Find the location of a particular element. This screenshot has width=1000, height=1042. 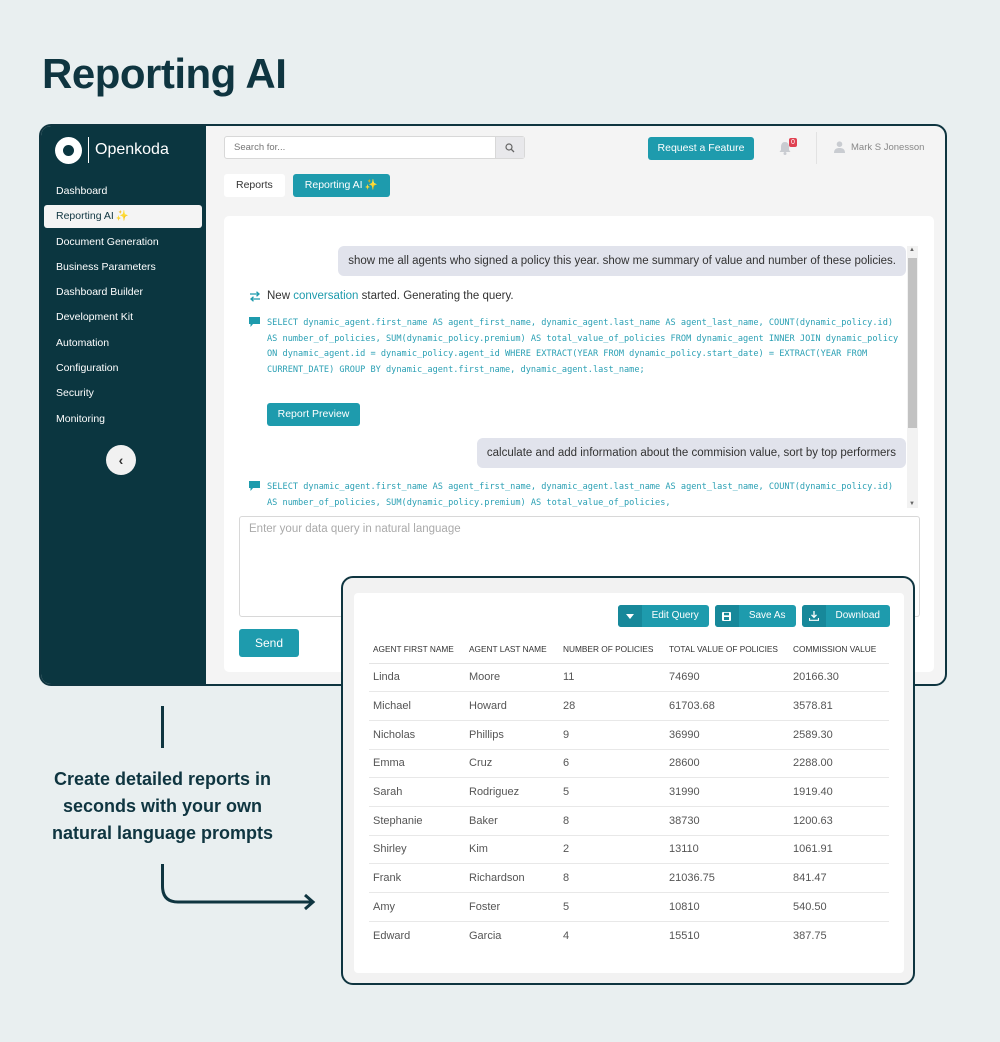

sidebar-item-label: Monitoring is located at coordinates (81, 418).